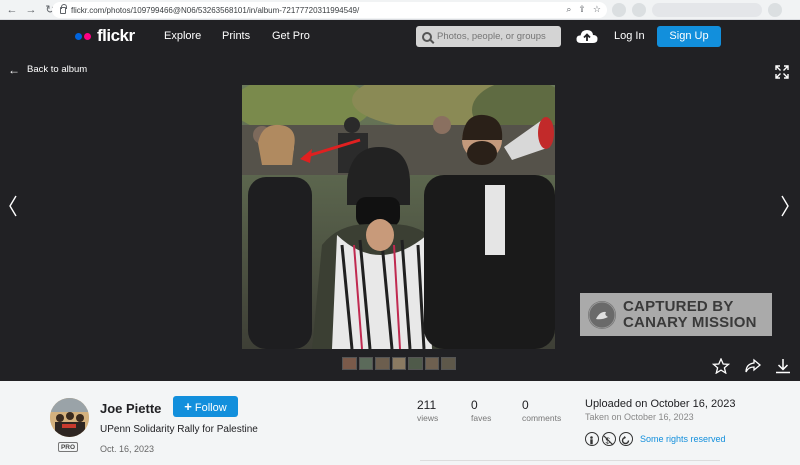 The width and height of the screenshot is (800, 465). Describe the element at coordinates (542, 418) in the screenshot. I see `comments-label: comments` at that location.